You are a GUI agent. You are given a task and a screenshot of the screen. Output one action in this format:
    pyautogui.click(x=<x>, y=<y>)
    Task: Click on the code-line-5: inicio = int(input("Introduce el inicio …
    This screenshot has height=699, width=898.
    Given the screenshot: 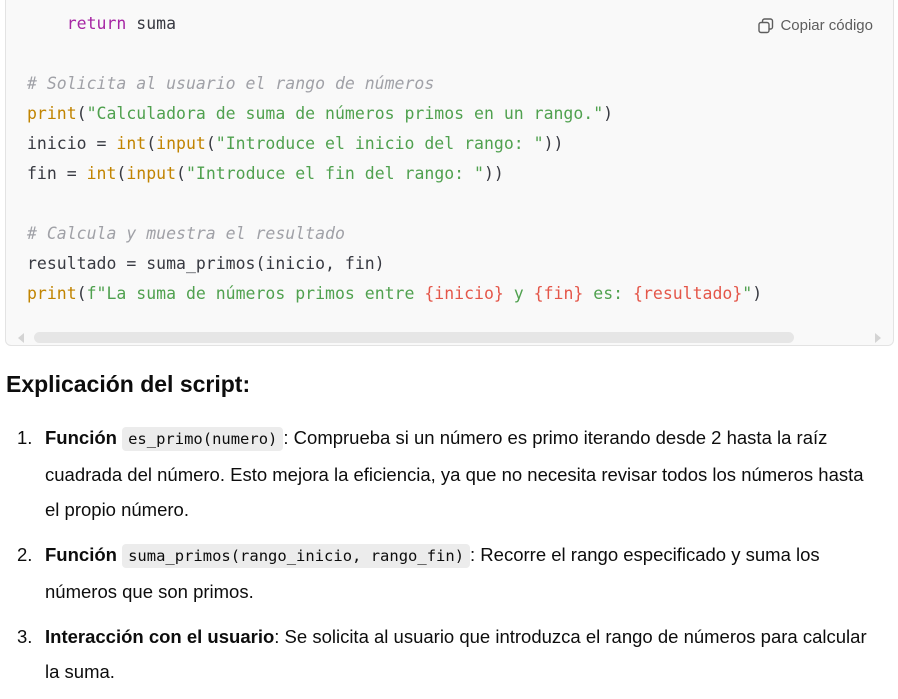 What is the action you would take?
    pyautogui.click(x=295, y=143)
    